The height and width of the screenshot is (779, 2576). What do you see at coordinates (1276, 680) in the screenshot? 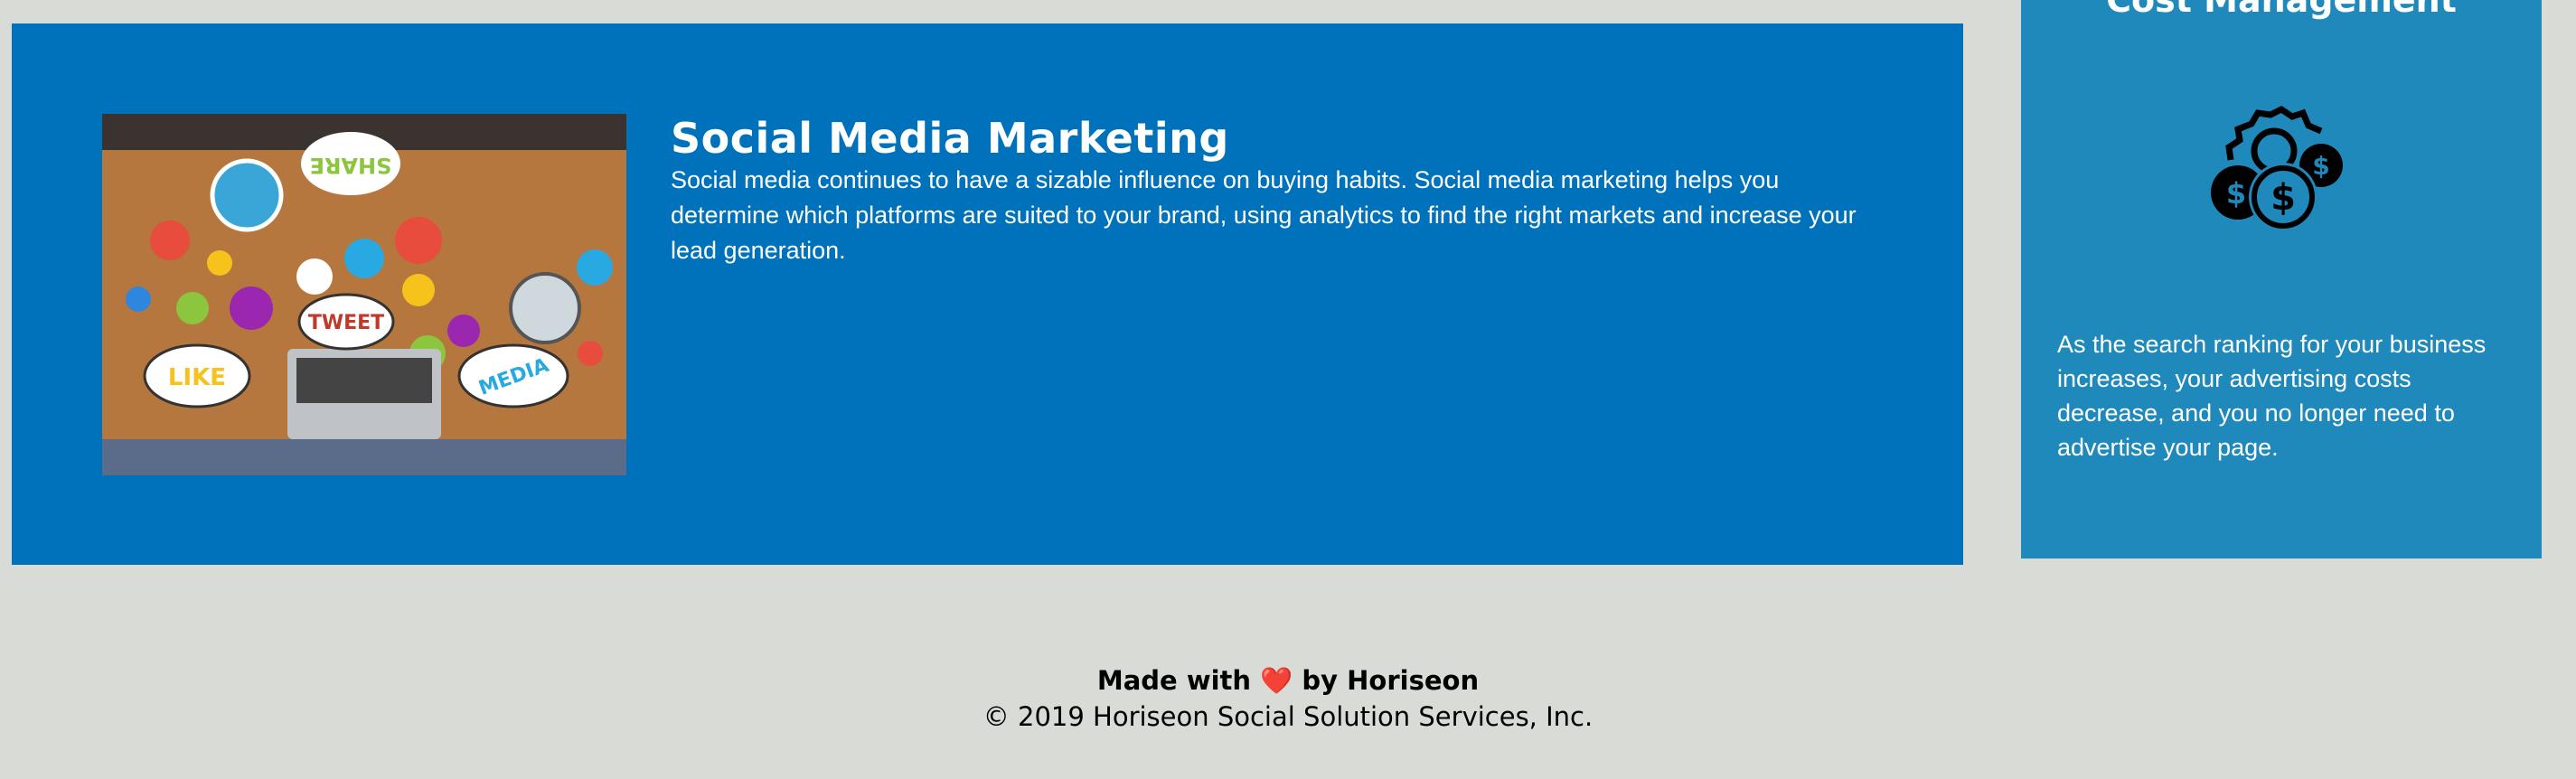
I see `heart-icon: ❤️` at bounding box center [1276, 680].